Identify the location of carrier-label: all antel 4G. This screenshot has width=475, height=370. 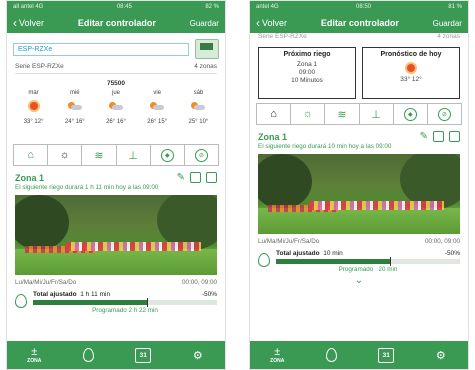
(28, 7).